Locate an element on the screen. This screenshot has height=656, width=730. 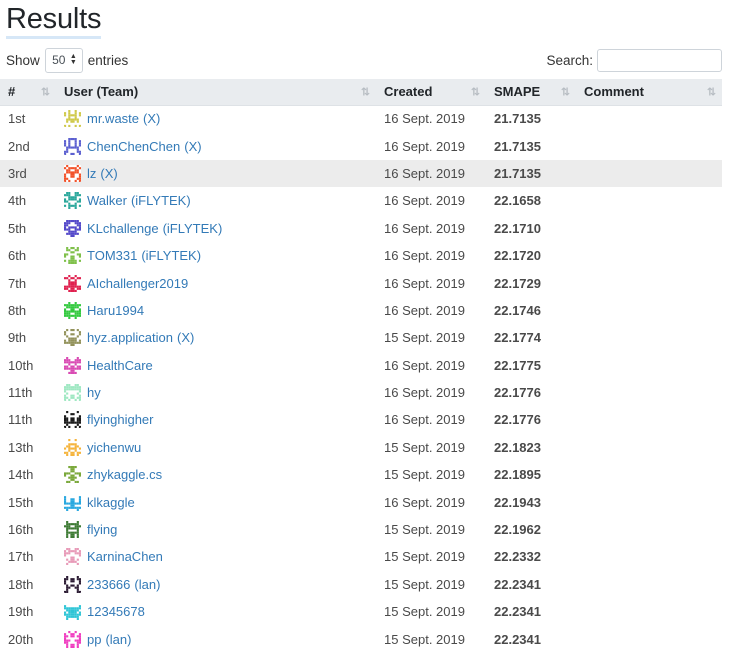
search-input is located at coordinates (659, 60).